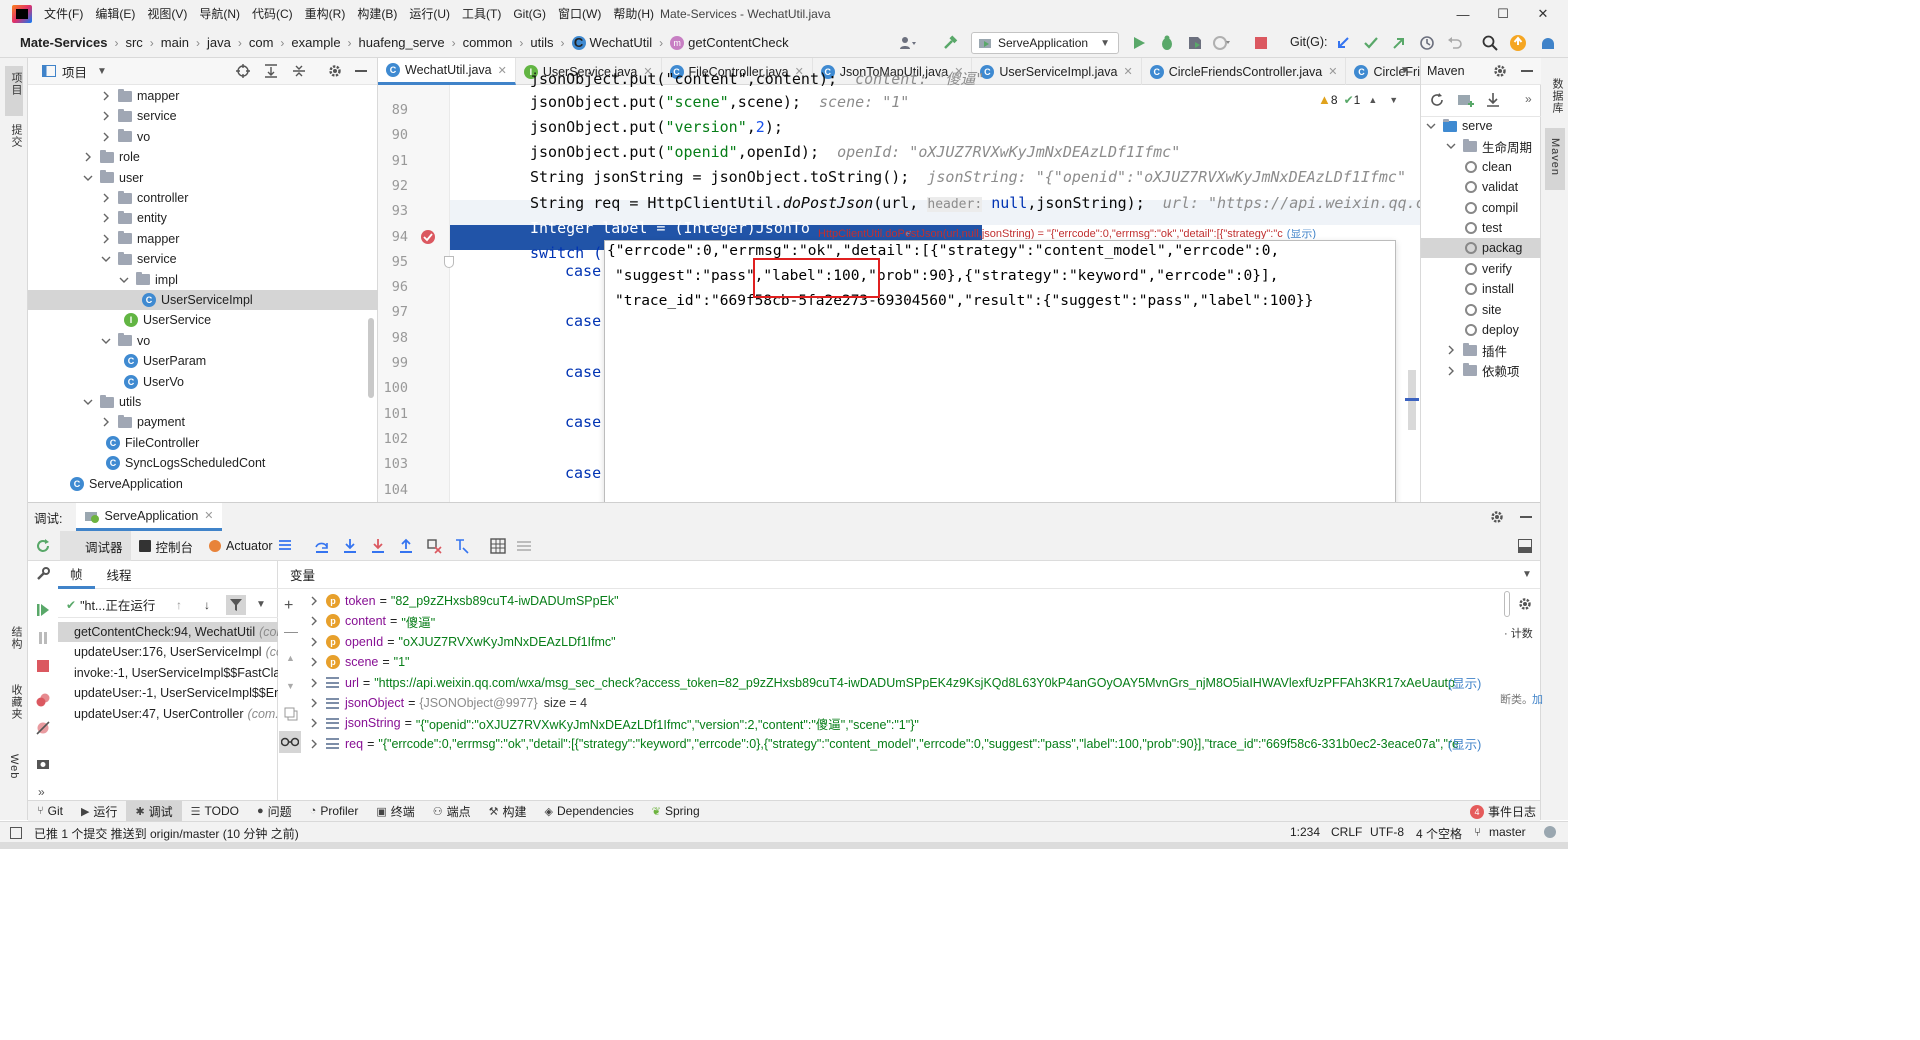 This screenshot has height=1040, width=1920. What do you see at coordinates (16, 833) in the screenshot?
I see `toggle-tool-windows-icon` at bounding box center [16, 833].